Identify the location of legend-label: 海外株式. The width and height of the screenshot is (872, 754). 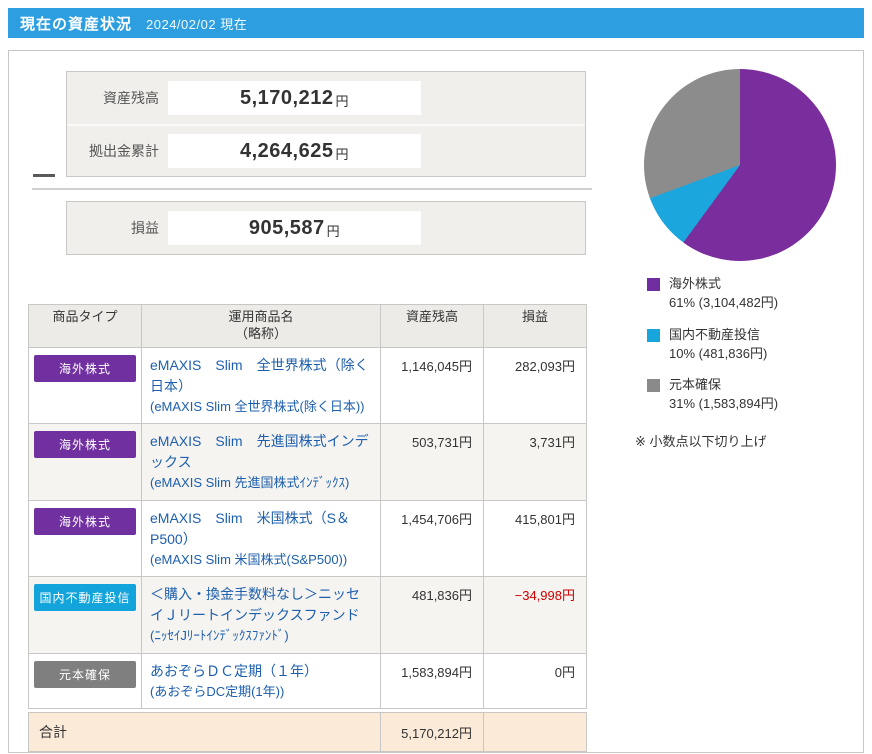
(695, 283).